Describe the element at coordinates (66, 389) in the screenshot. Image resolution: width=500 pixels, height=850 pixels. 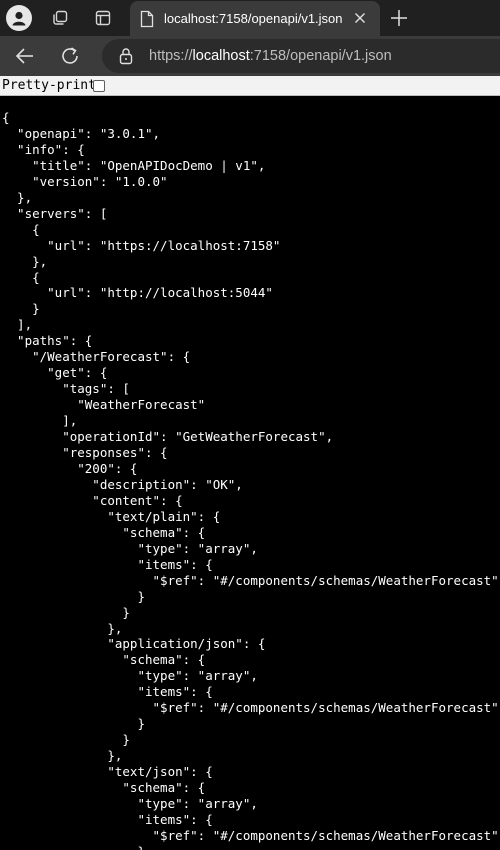
I see `json-line: "tags": [` at that location.